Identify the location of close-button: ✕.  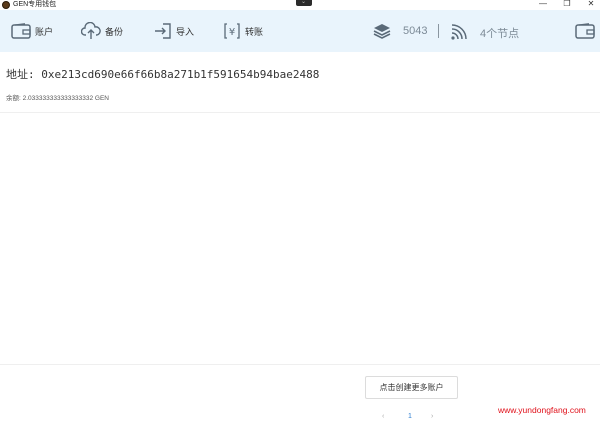
(590, 5).